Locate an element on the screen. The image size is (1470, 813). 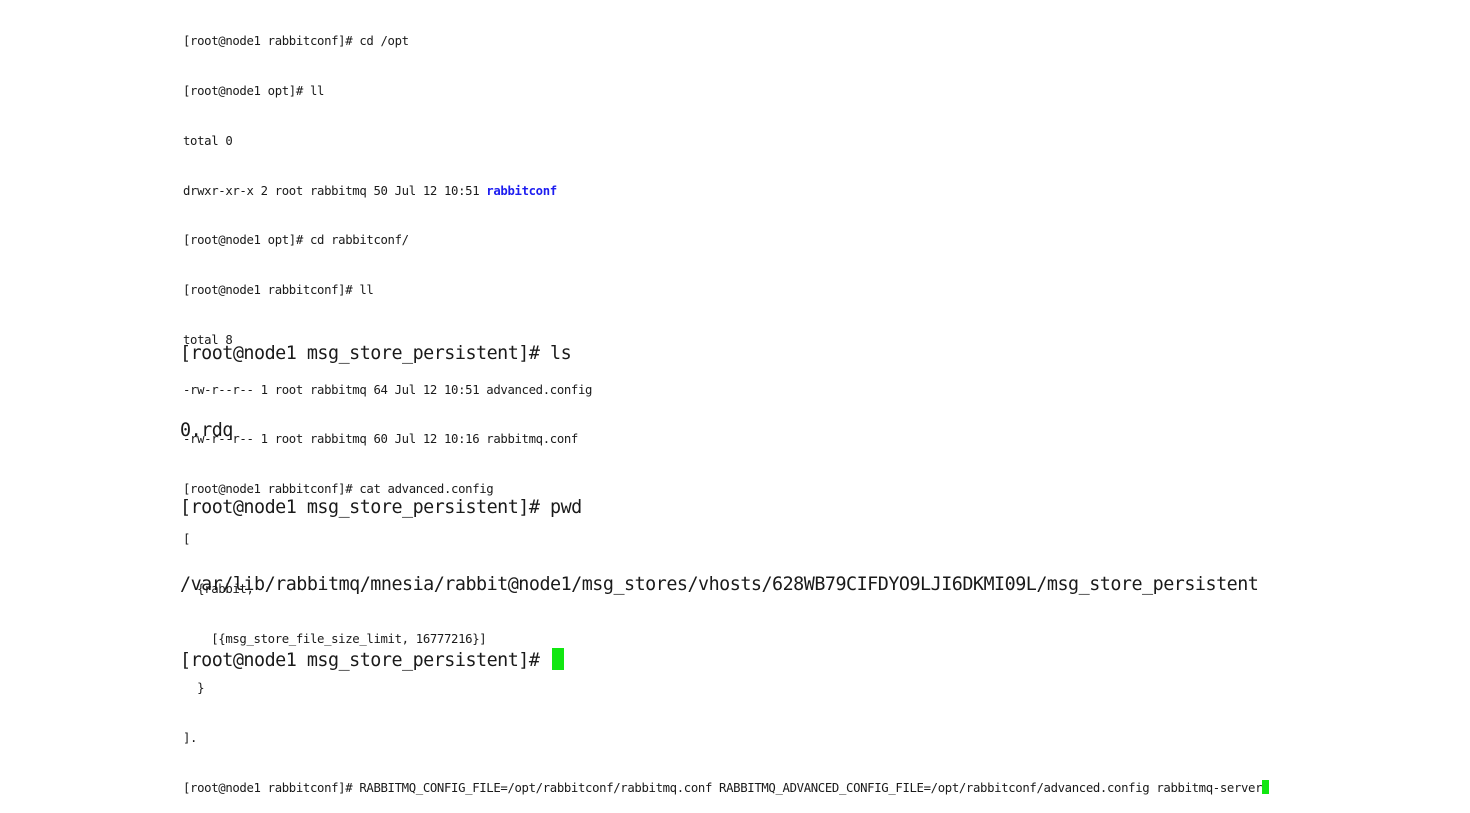
directory-name: rabbitconf is located at coordinates (521, 190).